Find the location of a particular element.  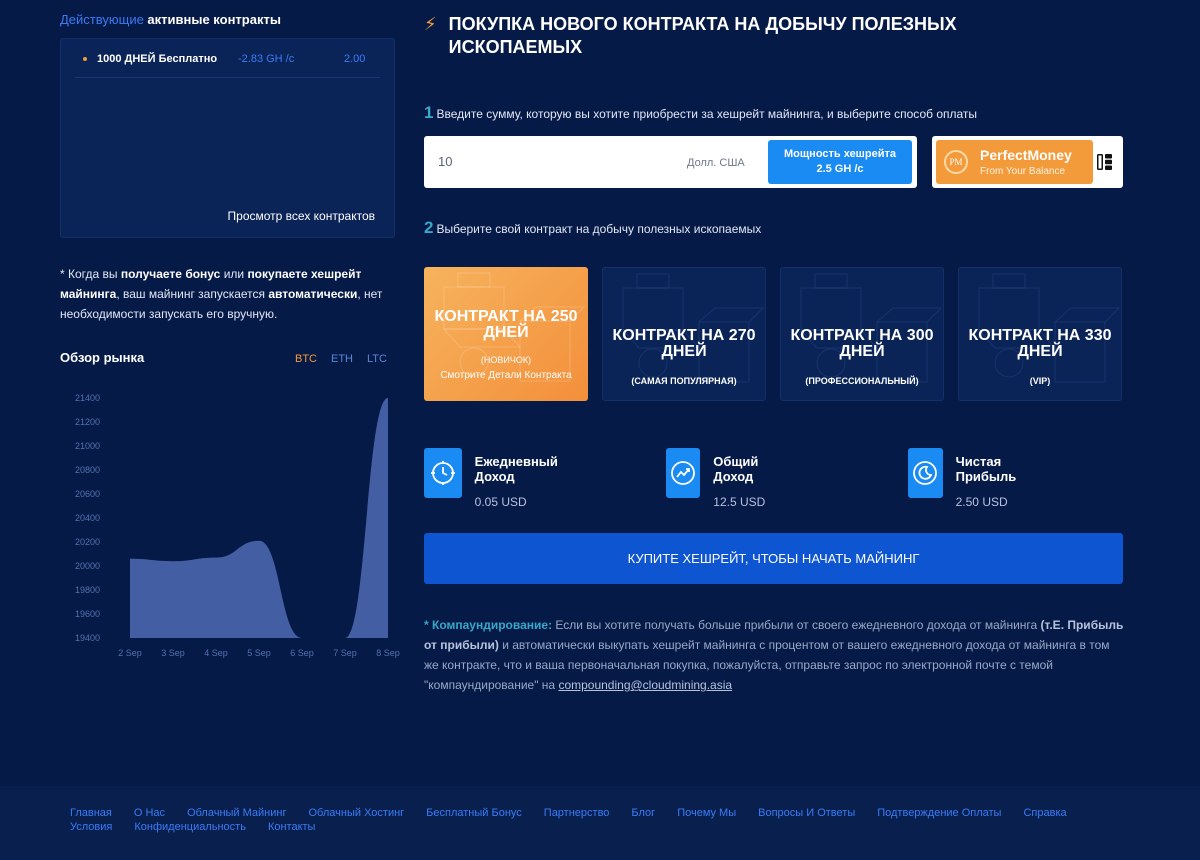

payment-method-panel: PM PerfectMoney From Your Balance is located at coordinates (1027, 162).